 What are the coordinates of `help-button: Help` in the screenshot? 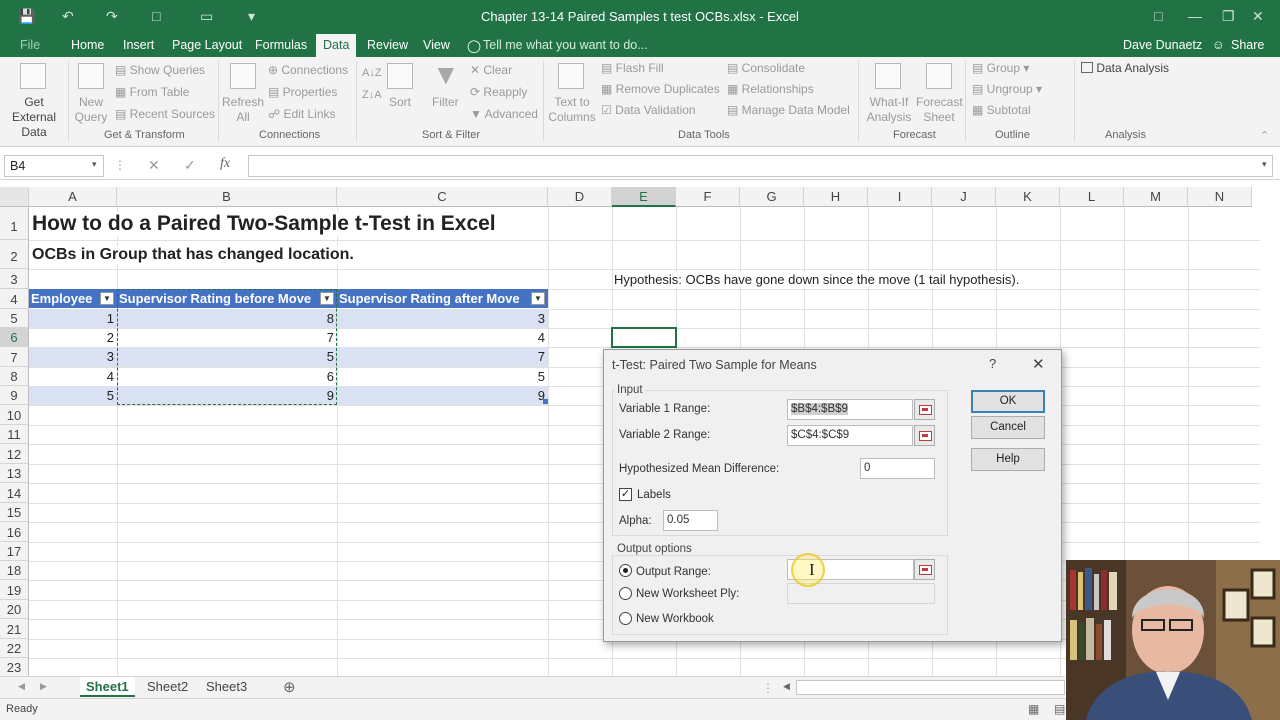 It's located at (1008, 459).